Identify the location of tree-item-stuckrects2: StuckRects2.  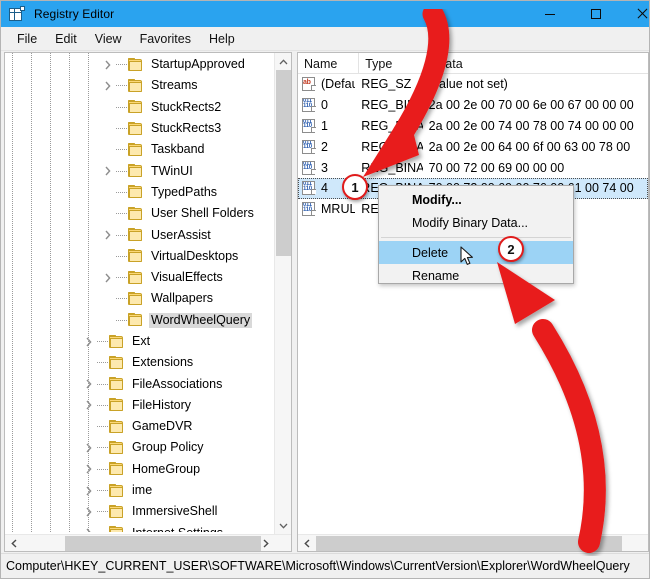
(139, 107).